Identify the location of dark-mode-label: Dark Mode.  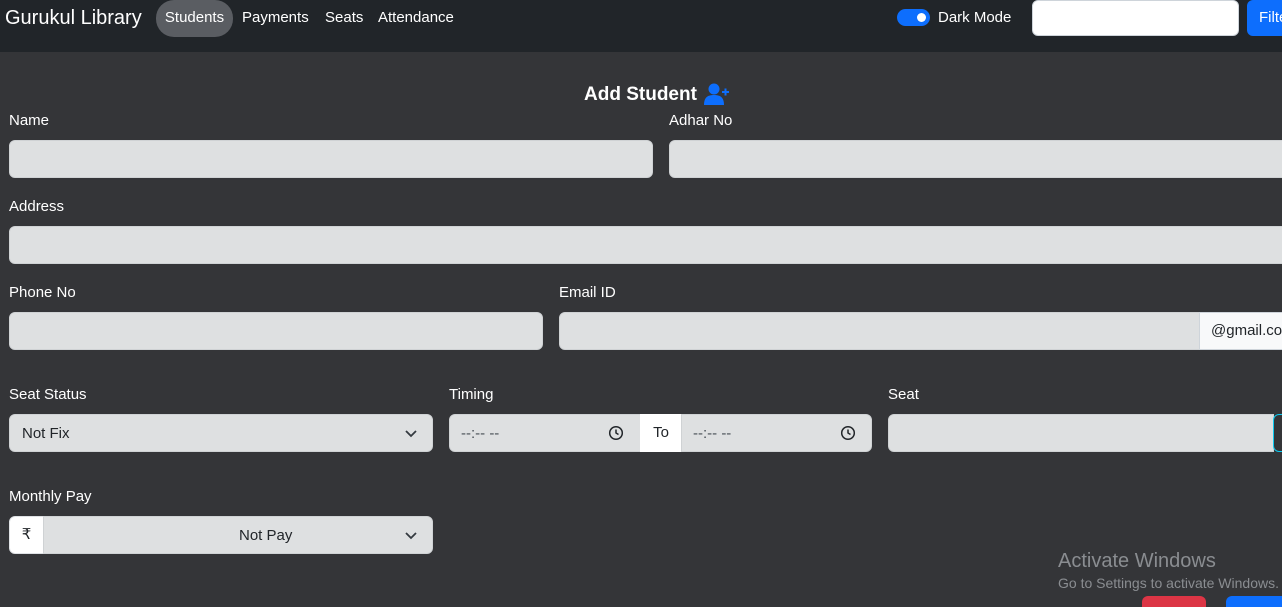
(975, 17).